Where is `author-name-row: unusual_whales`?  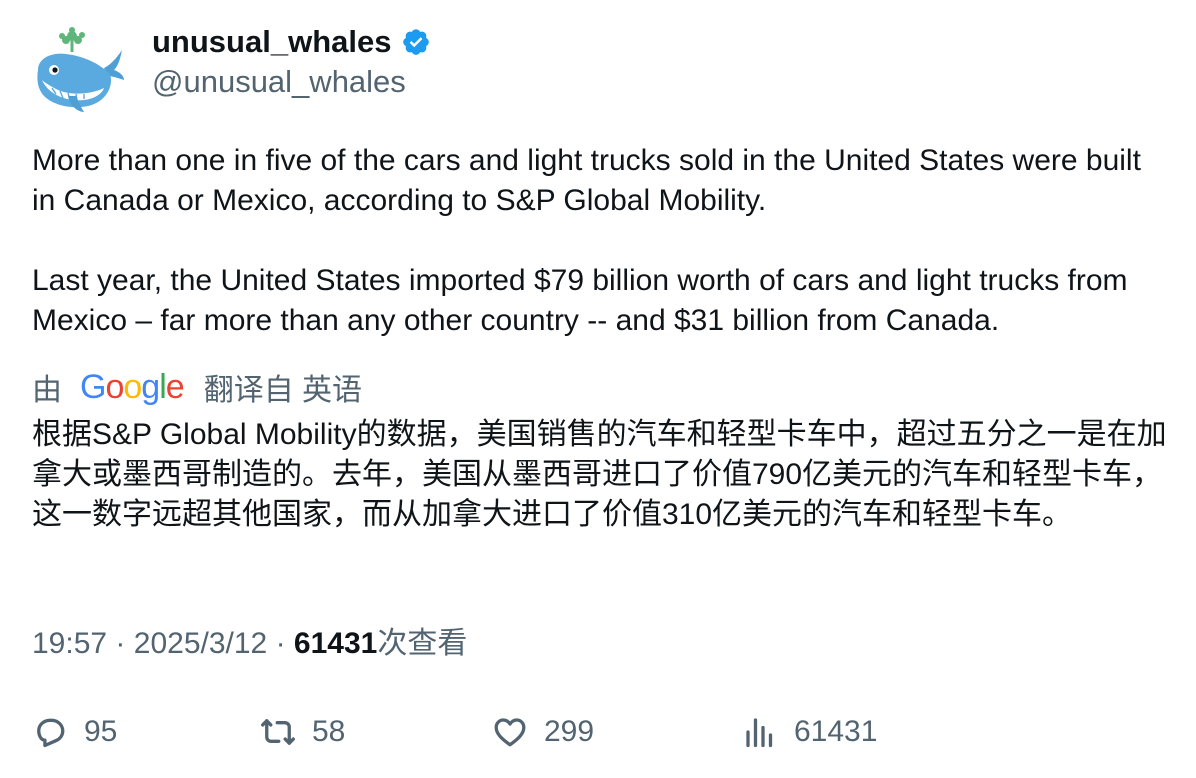
author-name-row: unusual_whales is located at coordinates (291, 42).